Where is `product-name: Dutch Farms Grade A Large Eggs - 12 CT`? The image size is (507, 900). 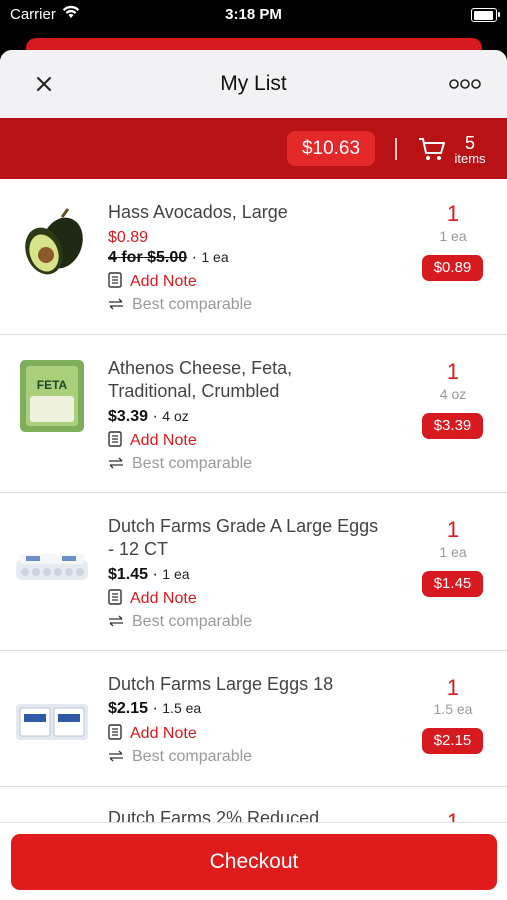
product-name: Dutch Farms Grade A Large Eggs - 12 CT is located at coordinates (258, 538).